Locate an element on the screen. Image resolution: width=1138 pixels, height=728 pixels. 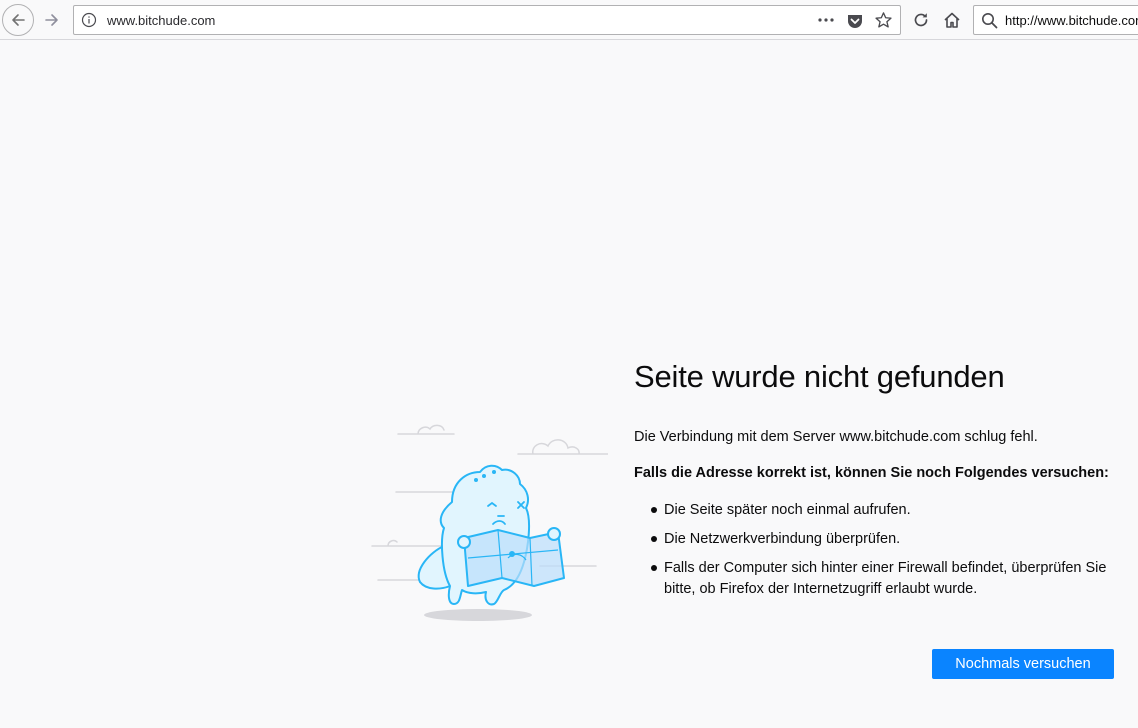
forward-arrow-icon is located at coordinates (51, 20).